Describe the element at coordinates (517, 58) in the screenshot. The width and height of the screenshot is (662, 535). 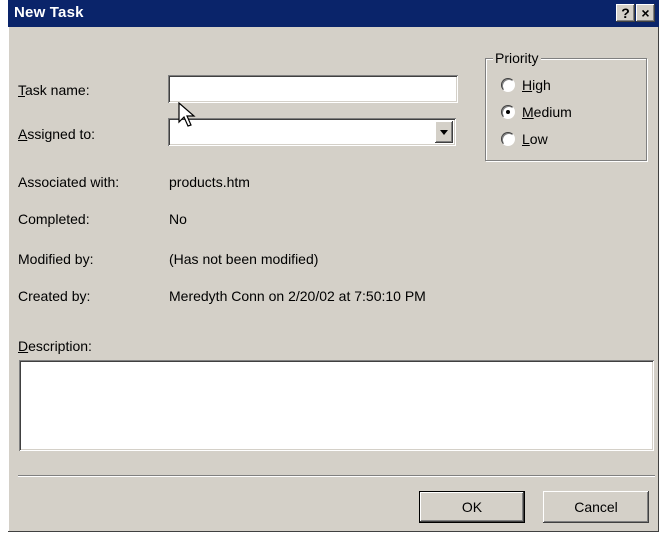
I see `priority-legend: Priority` at that location.